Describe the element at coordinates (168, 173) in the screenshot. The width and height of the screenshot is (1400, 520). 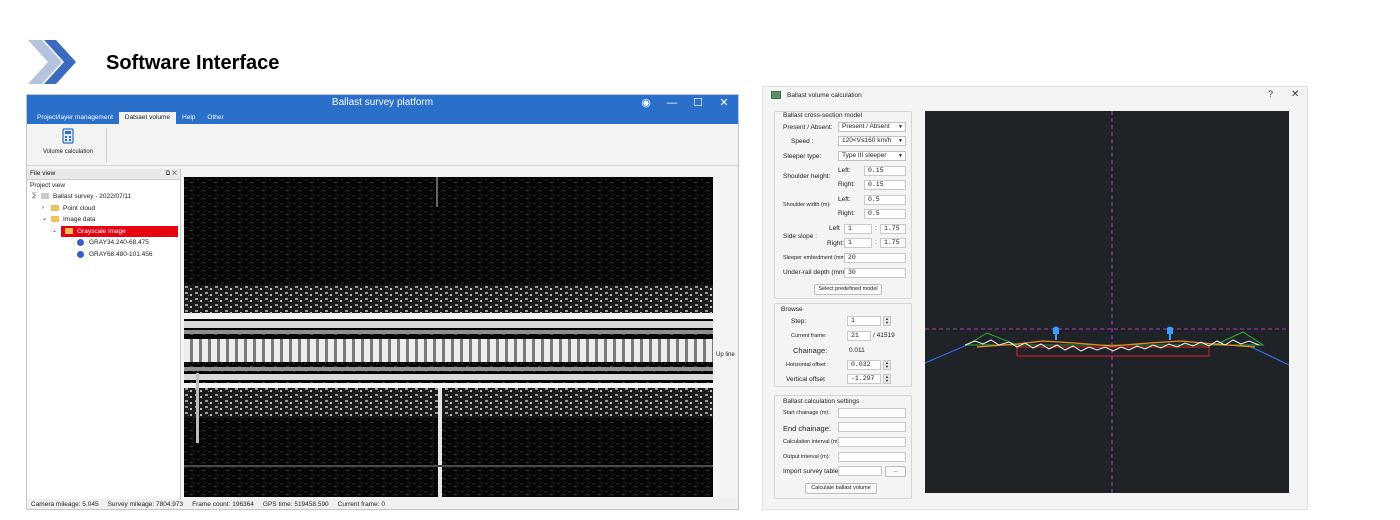
I see `float-icon: ⧉` at that location.